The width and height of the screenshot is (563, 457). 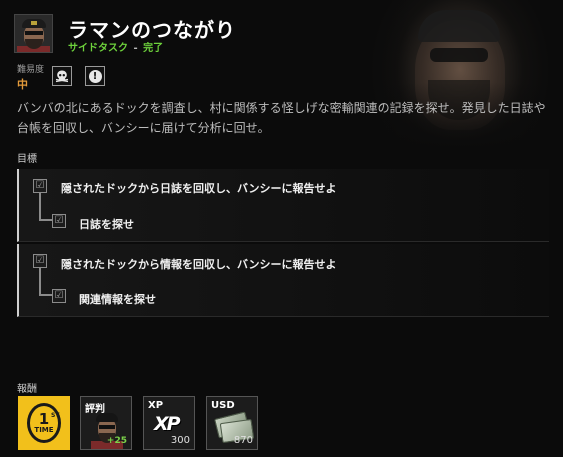 What do you see at coordinates (243, 440) in the screenshot?
I see `reward-amount: 870` at bounding box center [243, 440].